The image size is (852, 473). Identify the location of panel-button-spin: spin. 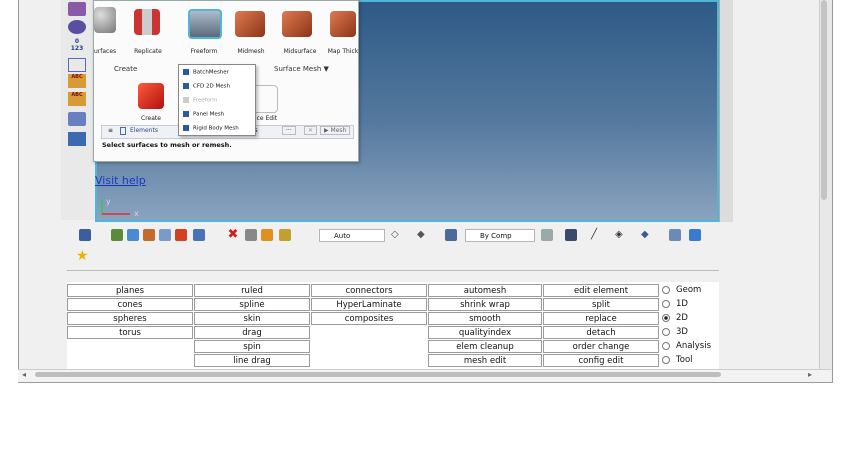
(252, 346).